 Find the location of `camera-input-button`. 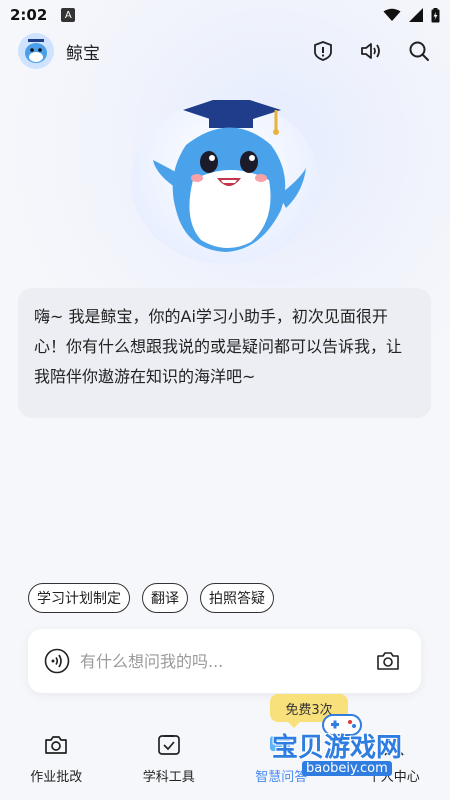

camera-input-button is located at coordinates (388, 661).